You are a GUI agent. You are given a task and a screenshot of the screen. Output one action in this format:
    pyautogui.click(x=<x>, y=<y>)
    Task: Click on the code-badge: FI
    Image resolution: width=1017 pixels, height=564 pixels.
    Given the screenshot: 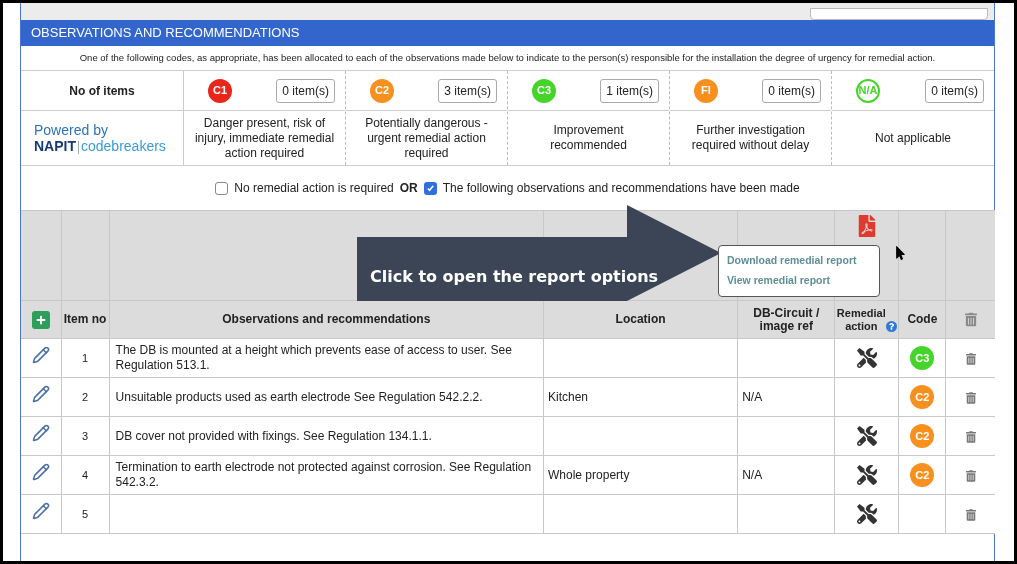 What is the action you would take?
    pyautogui.click(x=706, y=90)
    